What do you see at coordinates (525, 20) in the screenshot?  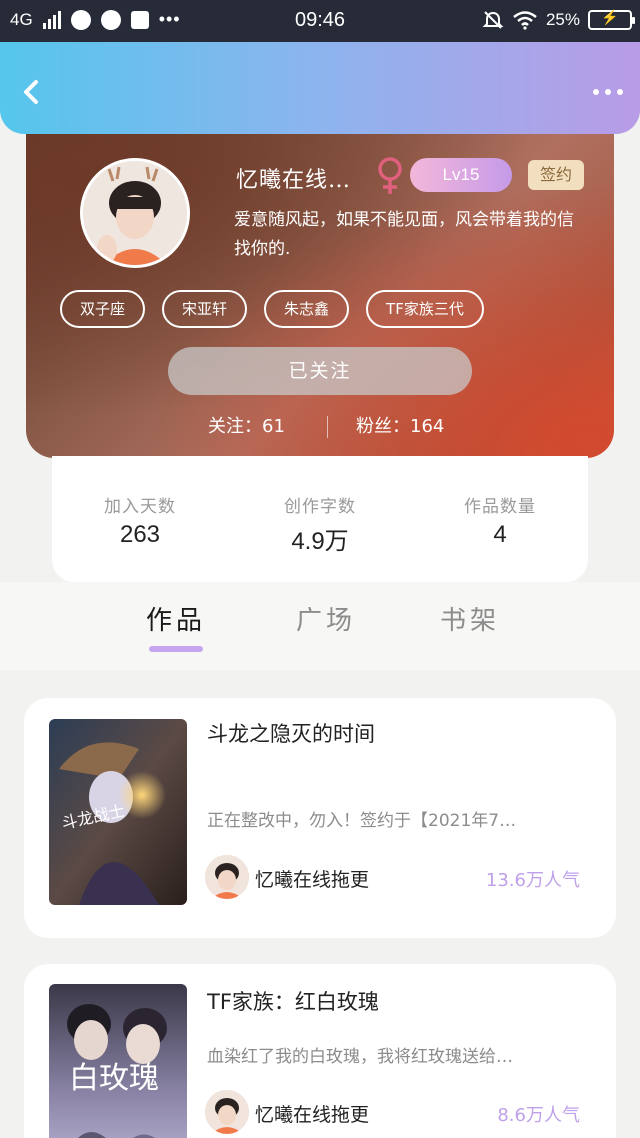 I see `wifi-icon` at bounding box center [525, 20].